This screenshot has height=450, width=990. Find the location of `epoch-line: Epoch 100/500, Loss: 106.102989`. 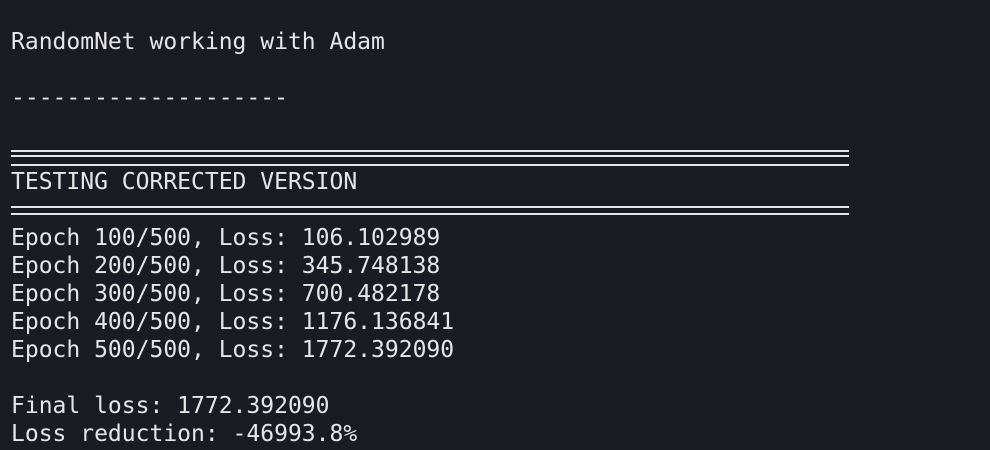

epoch-line: Epoch 100/500, Loss: 106.102989 is located at coordinates (226, 238).